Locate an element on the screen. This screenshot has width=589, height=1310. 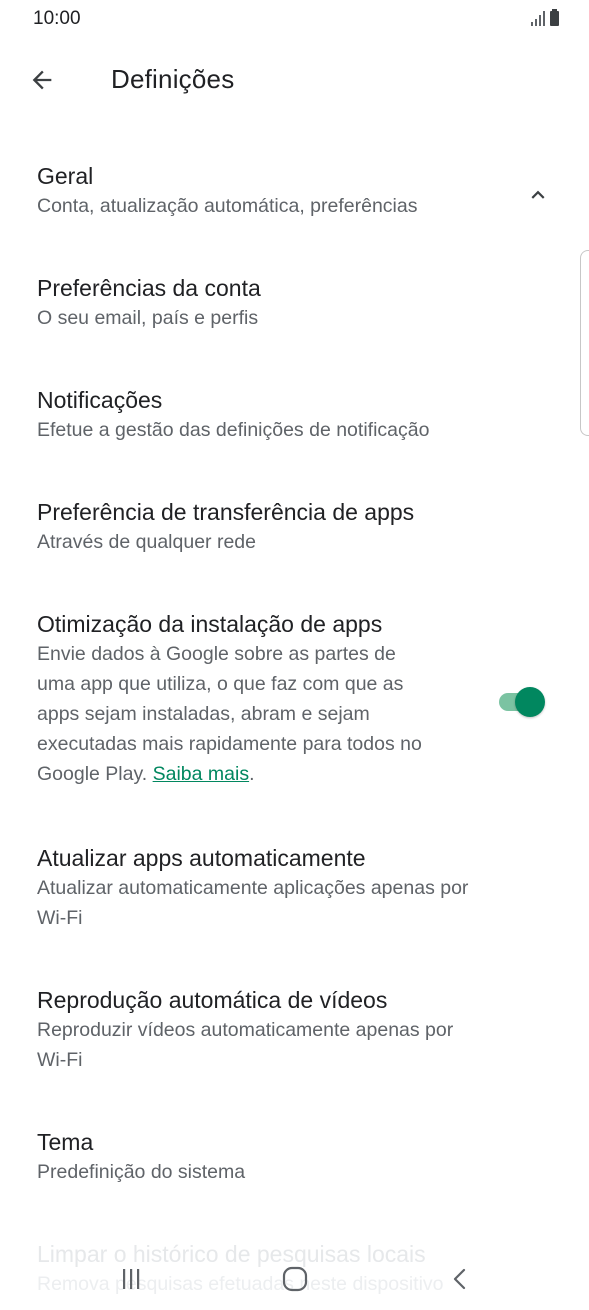
system-back-button is located at coordinates (461, 1279).